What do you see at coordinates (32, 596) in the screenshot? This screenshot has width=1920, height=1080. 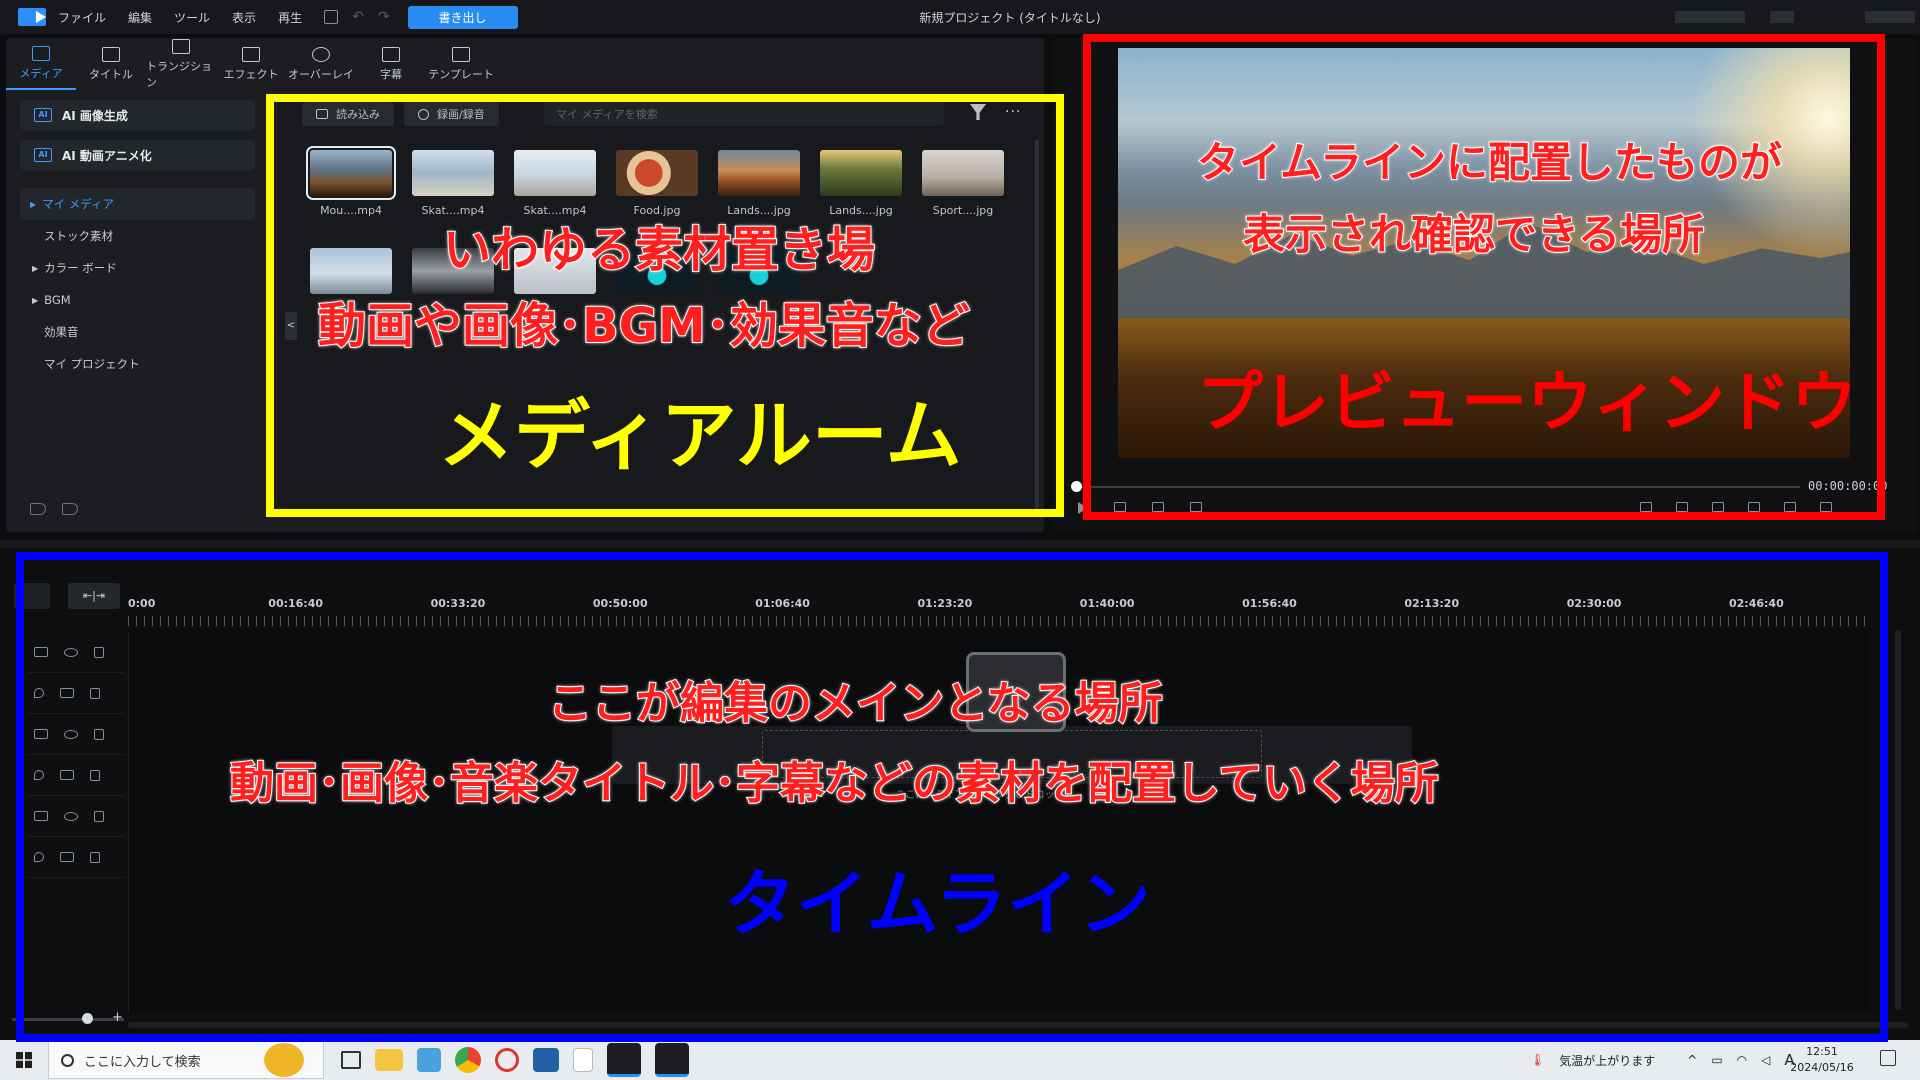 I see `track-manager-icon` at bounding box center [32, 596].